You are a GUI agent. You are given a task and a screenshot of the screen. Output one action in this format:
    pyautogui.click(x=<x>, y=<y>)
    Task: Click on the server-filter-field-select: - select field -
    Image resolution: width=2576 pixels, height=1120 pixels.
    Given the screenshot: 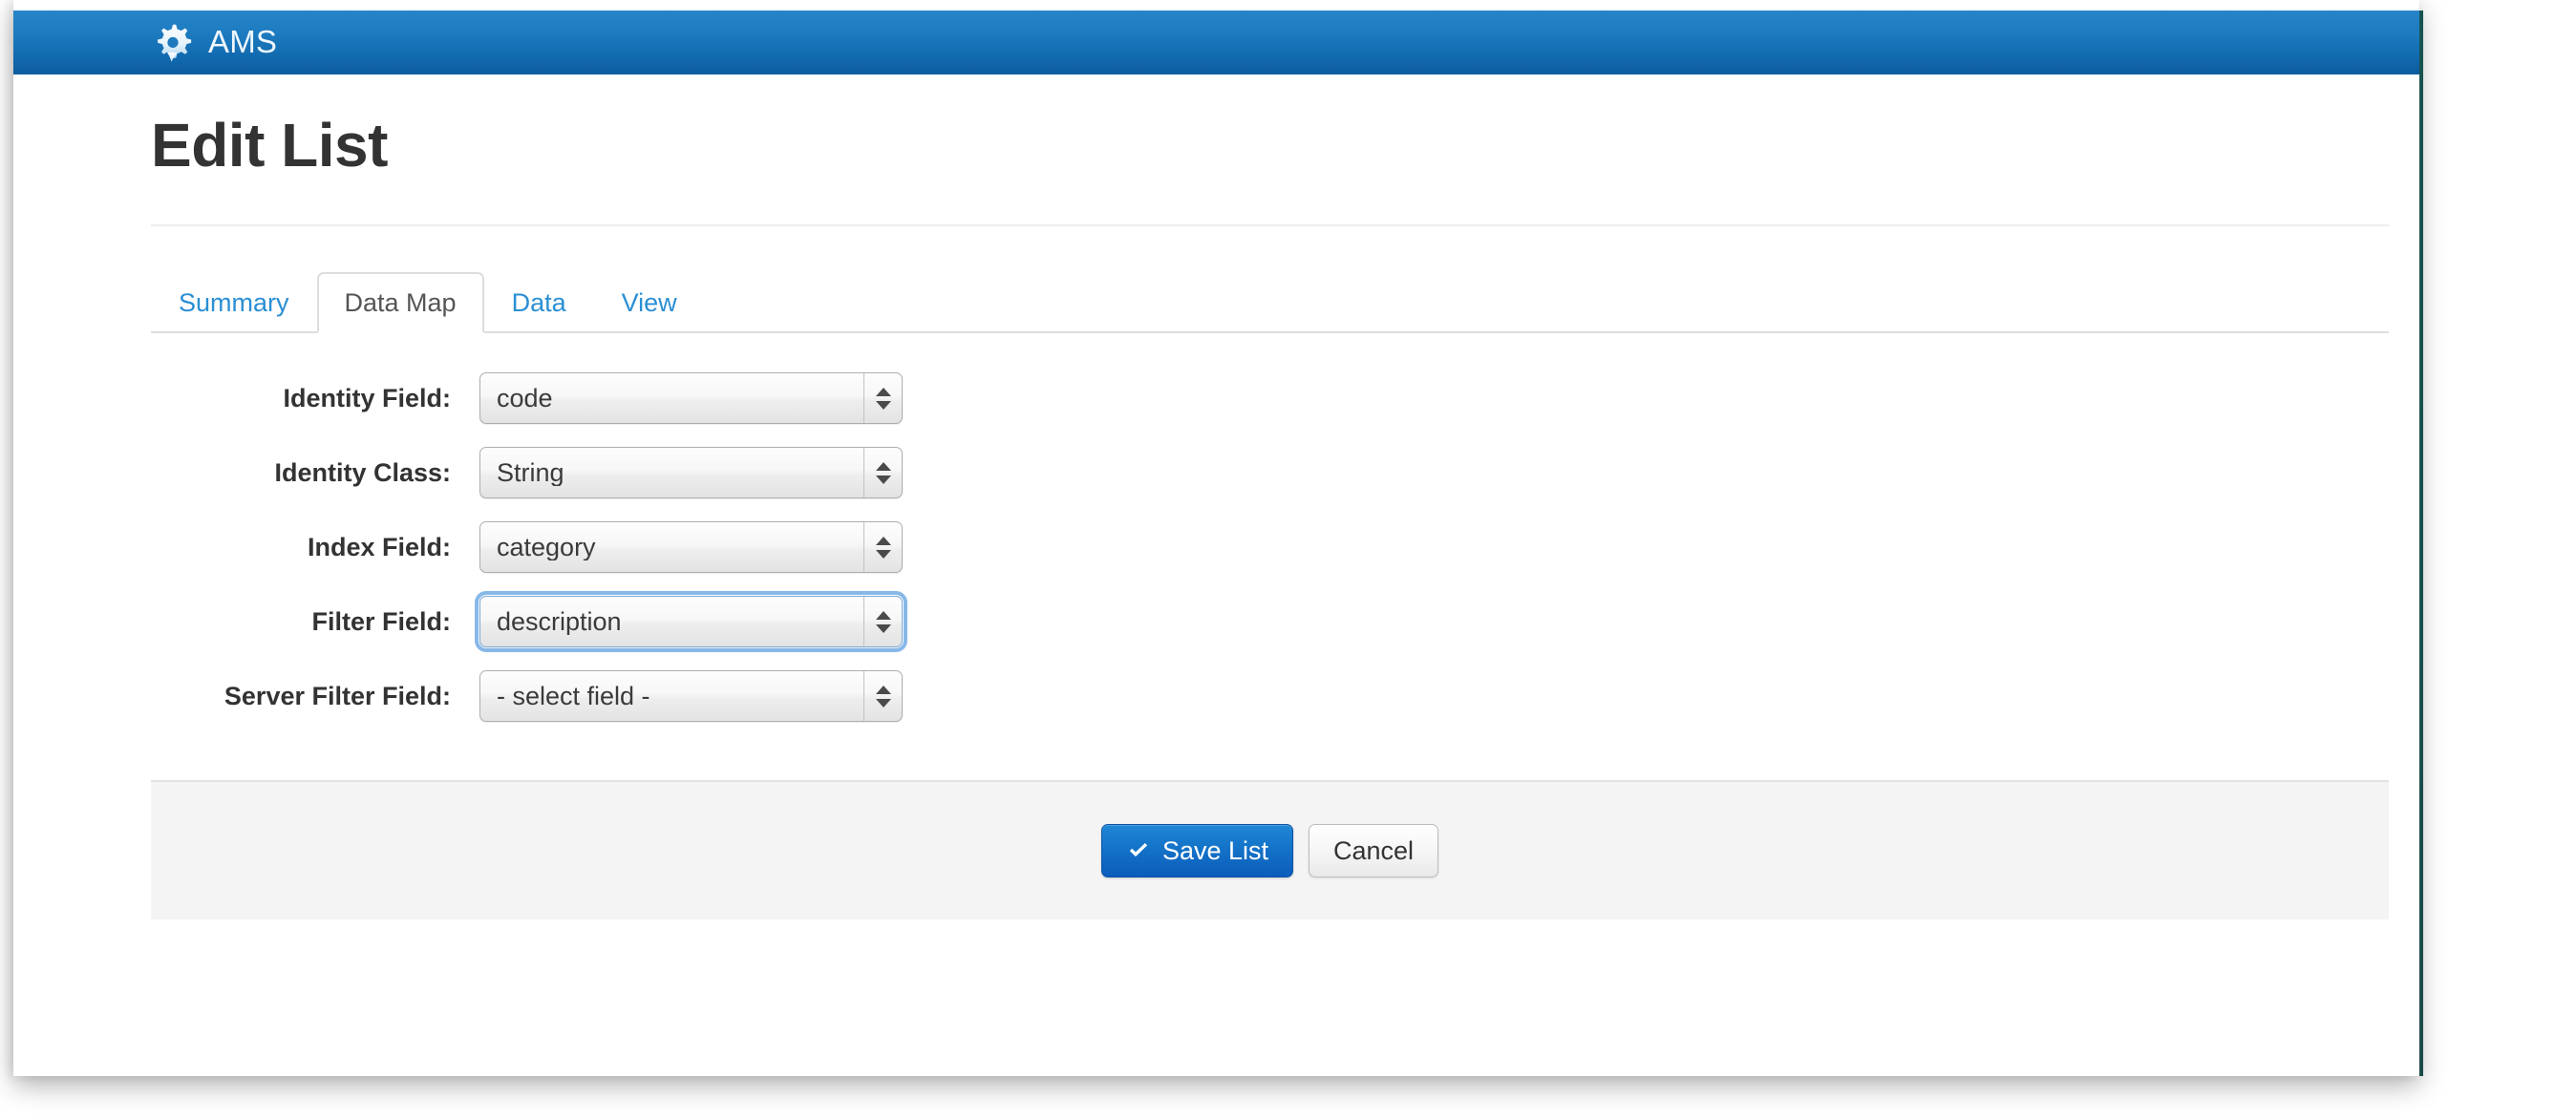 What is the action you would take?
    pyautogui.click(x=691, y=696)
    